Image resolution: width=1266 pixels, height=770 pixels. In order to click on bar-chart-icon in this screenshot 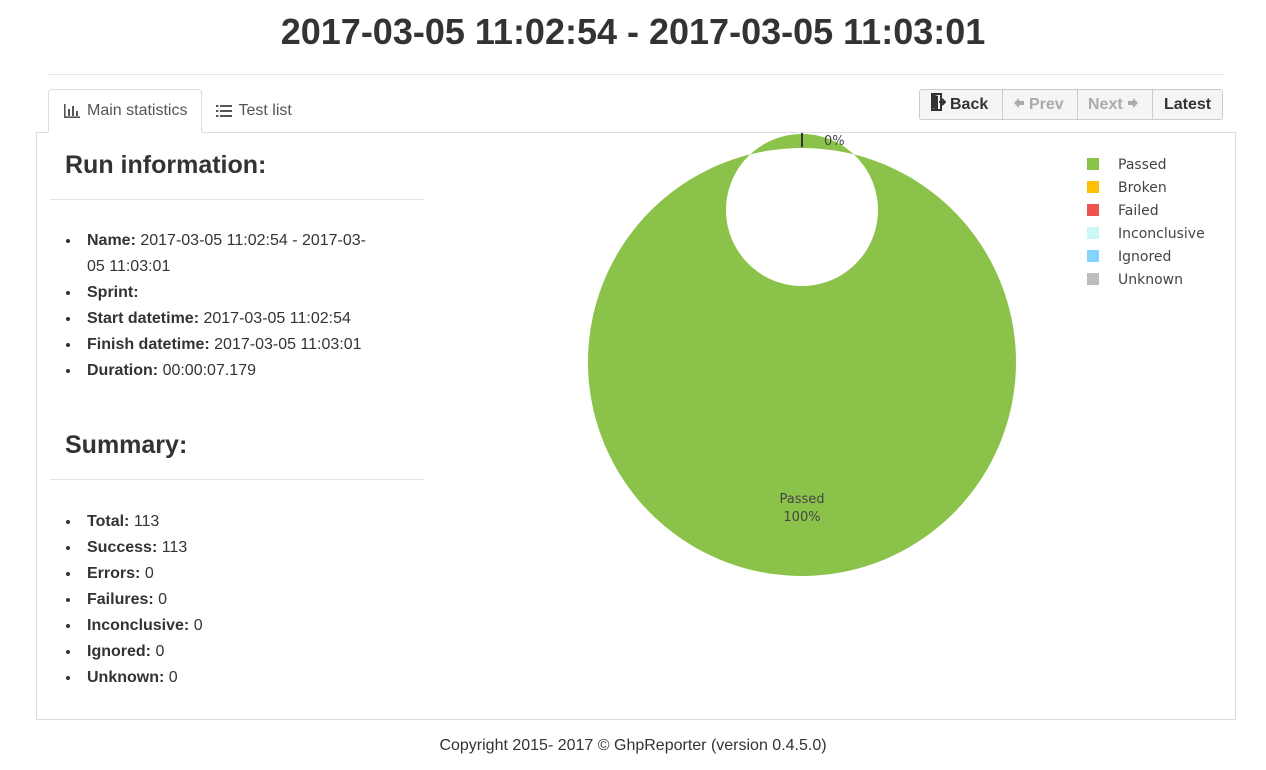, I will do `click(72, 111)`.